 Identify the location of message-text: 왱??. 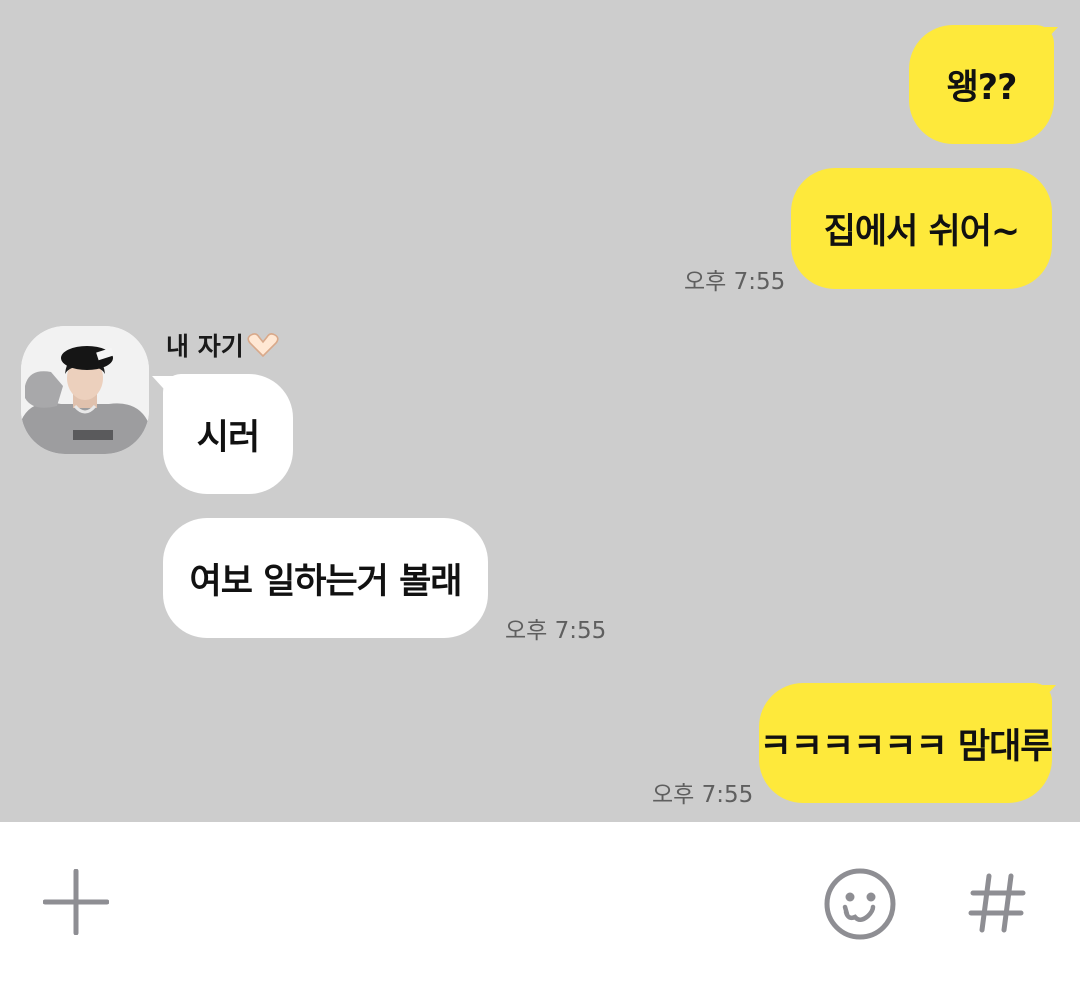
(982, 88).